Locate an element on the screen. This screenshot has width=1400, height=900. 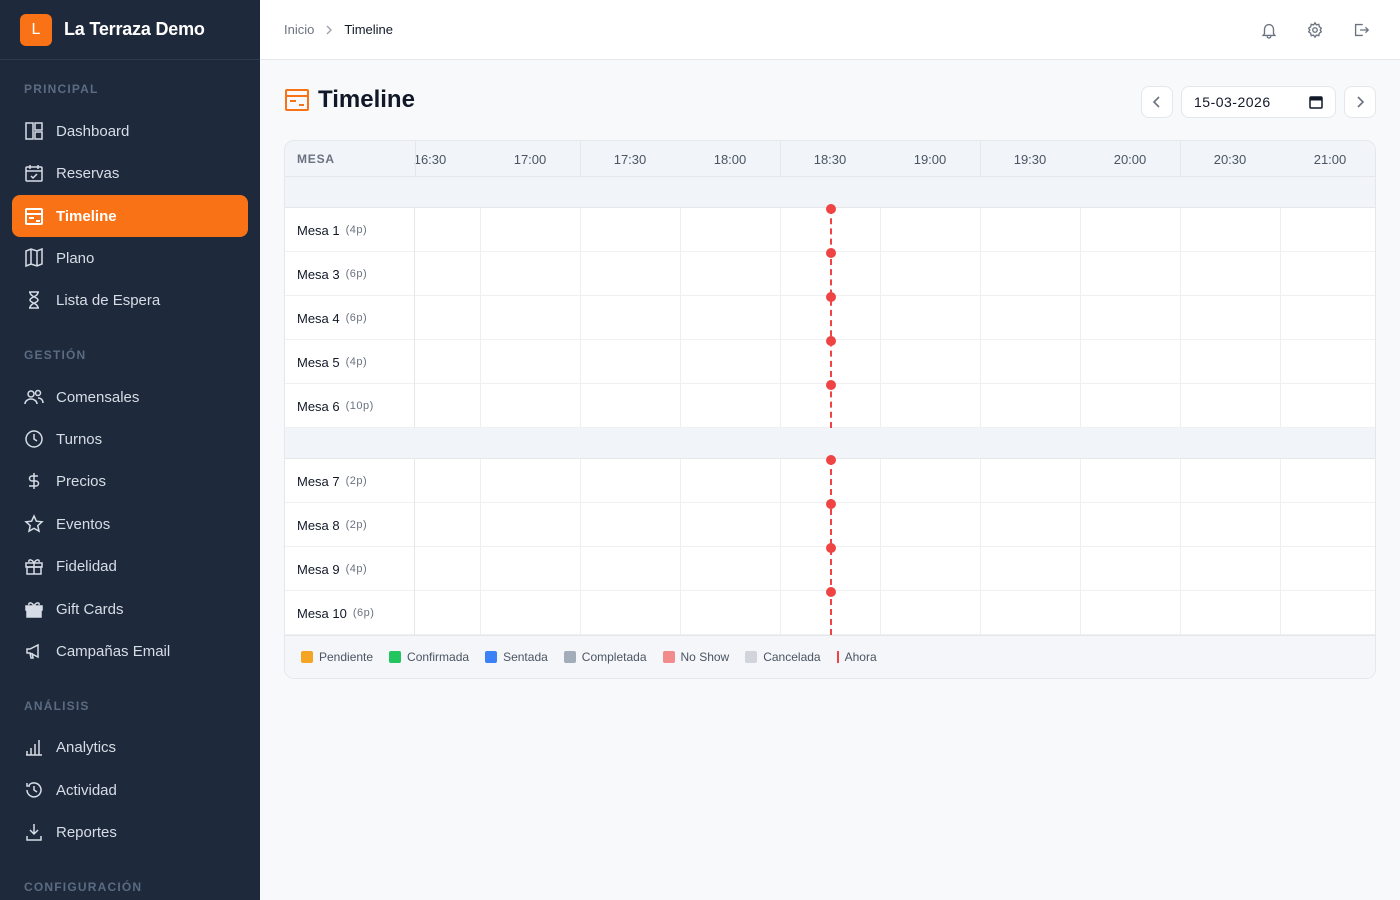
table-name: Mesa 8 is located at coordinates (318, 525).